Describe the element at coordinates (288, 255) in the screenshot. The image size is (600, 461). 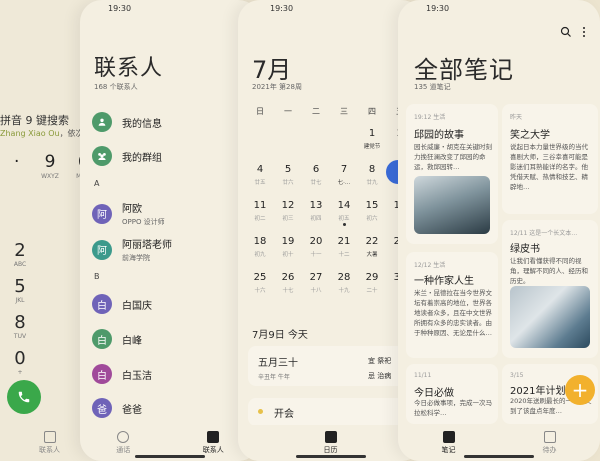
I see `lunar-label: 初十` at that location.